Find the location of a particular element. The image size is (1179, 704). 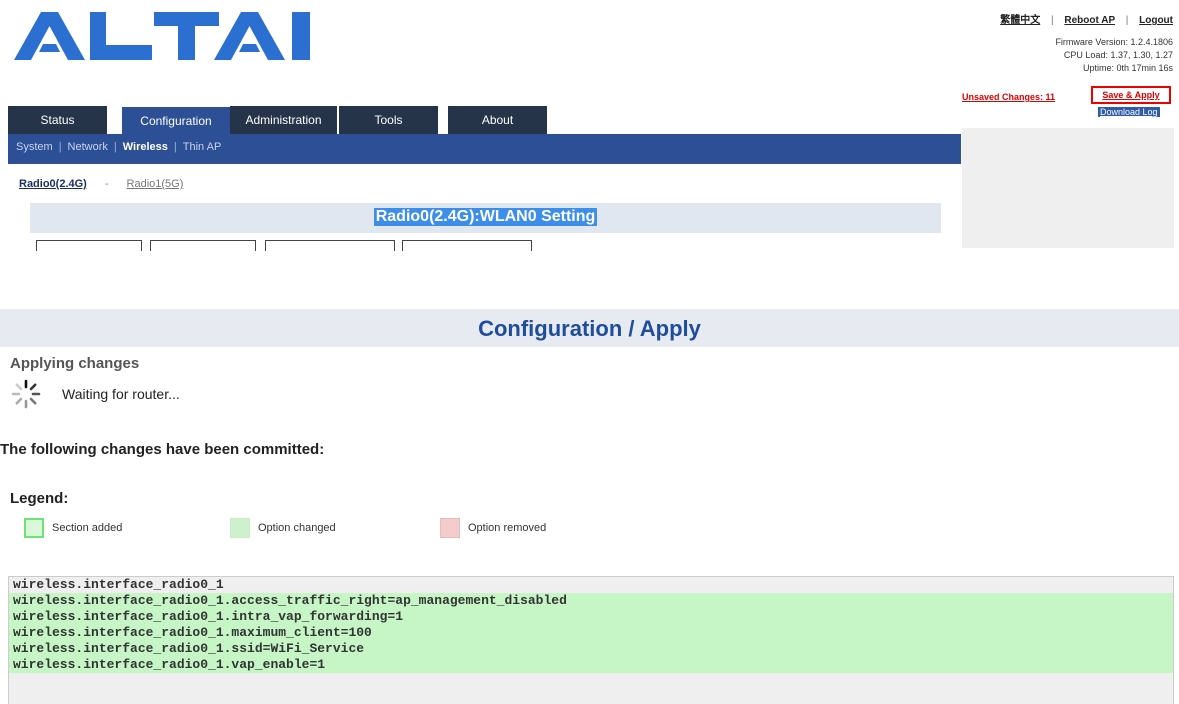

subnav-network: Network is located at coordinates (88, 147).